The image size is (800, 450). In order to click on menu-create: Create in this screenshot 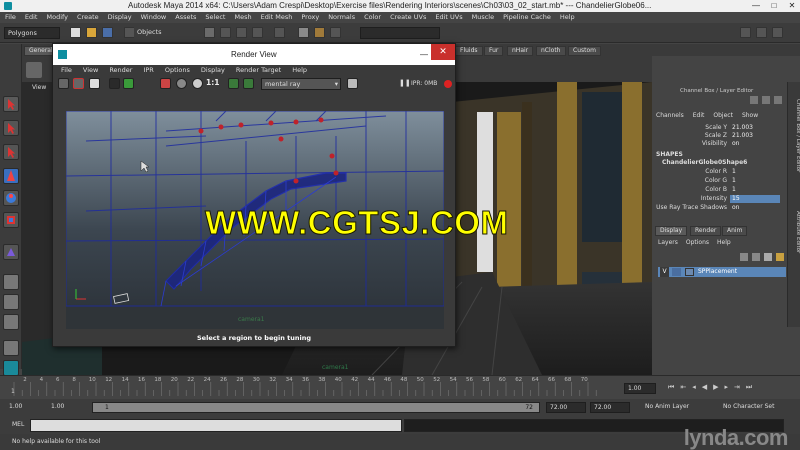, I will do `click(88, 17)`.